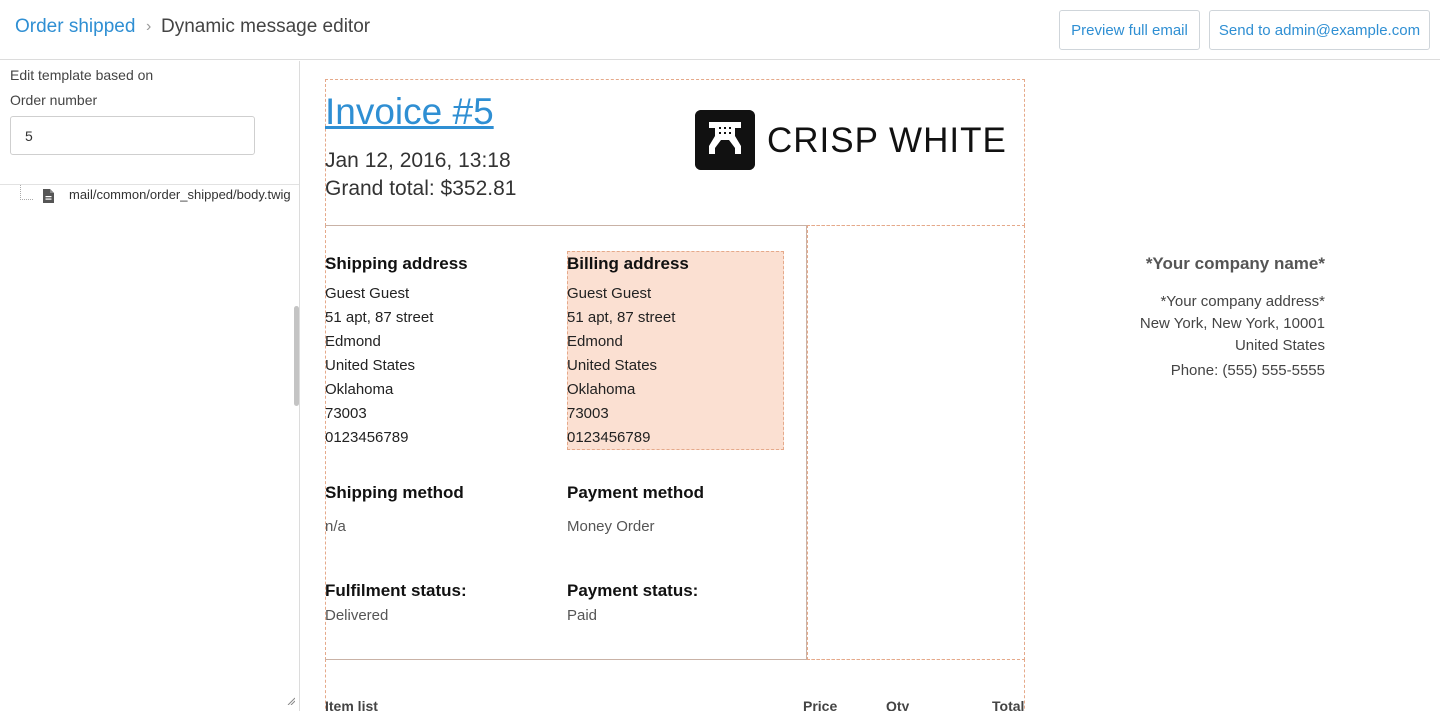 The width and height of the screenshot is (1440, 711). What do you see at coordinates (54, 100) in the screenshot?
I see `order-number-label: Order number` at bounding box center [54, 100].